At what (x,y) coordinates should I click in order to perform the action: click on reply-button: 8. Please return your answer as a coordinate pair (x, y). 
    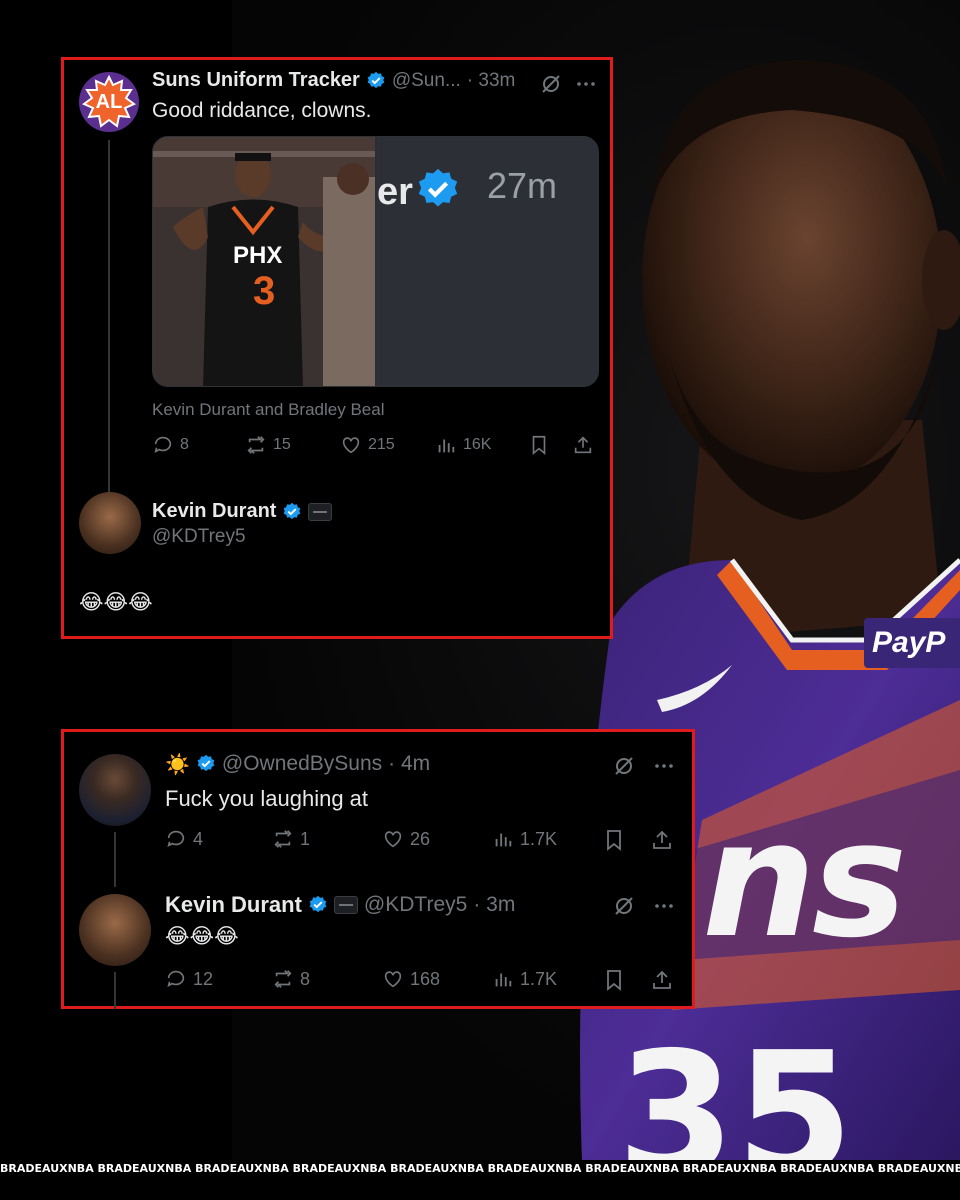
    Looking at the image, I should click on (170, 445).